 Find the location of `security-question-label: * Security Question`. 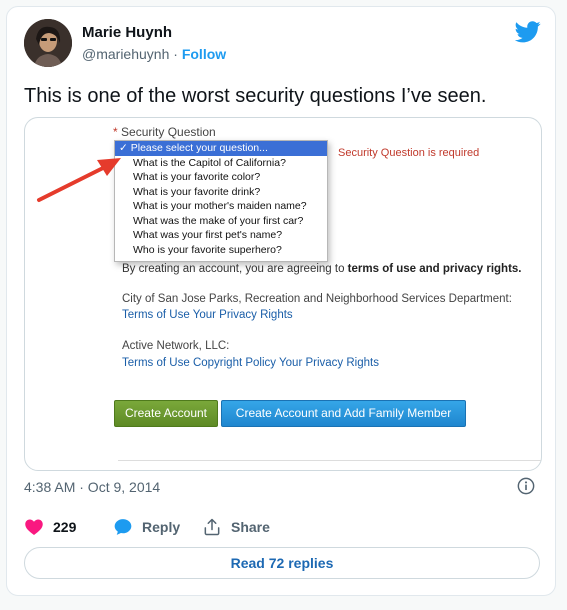

security-question-label: * Security Question is located at coordinates (164, 132).